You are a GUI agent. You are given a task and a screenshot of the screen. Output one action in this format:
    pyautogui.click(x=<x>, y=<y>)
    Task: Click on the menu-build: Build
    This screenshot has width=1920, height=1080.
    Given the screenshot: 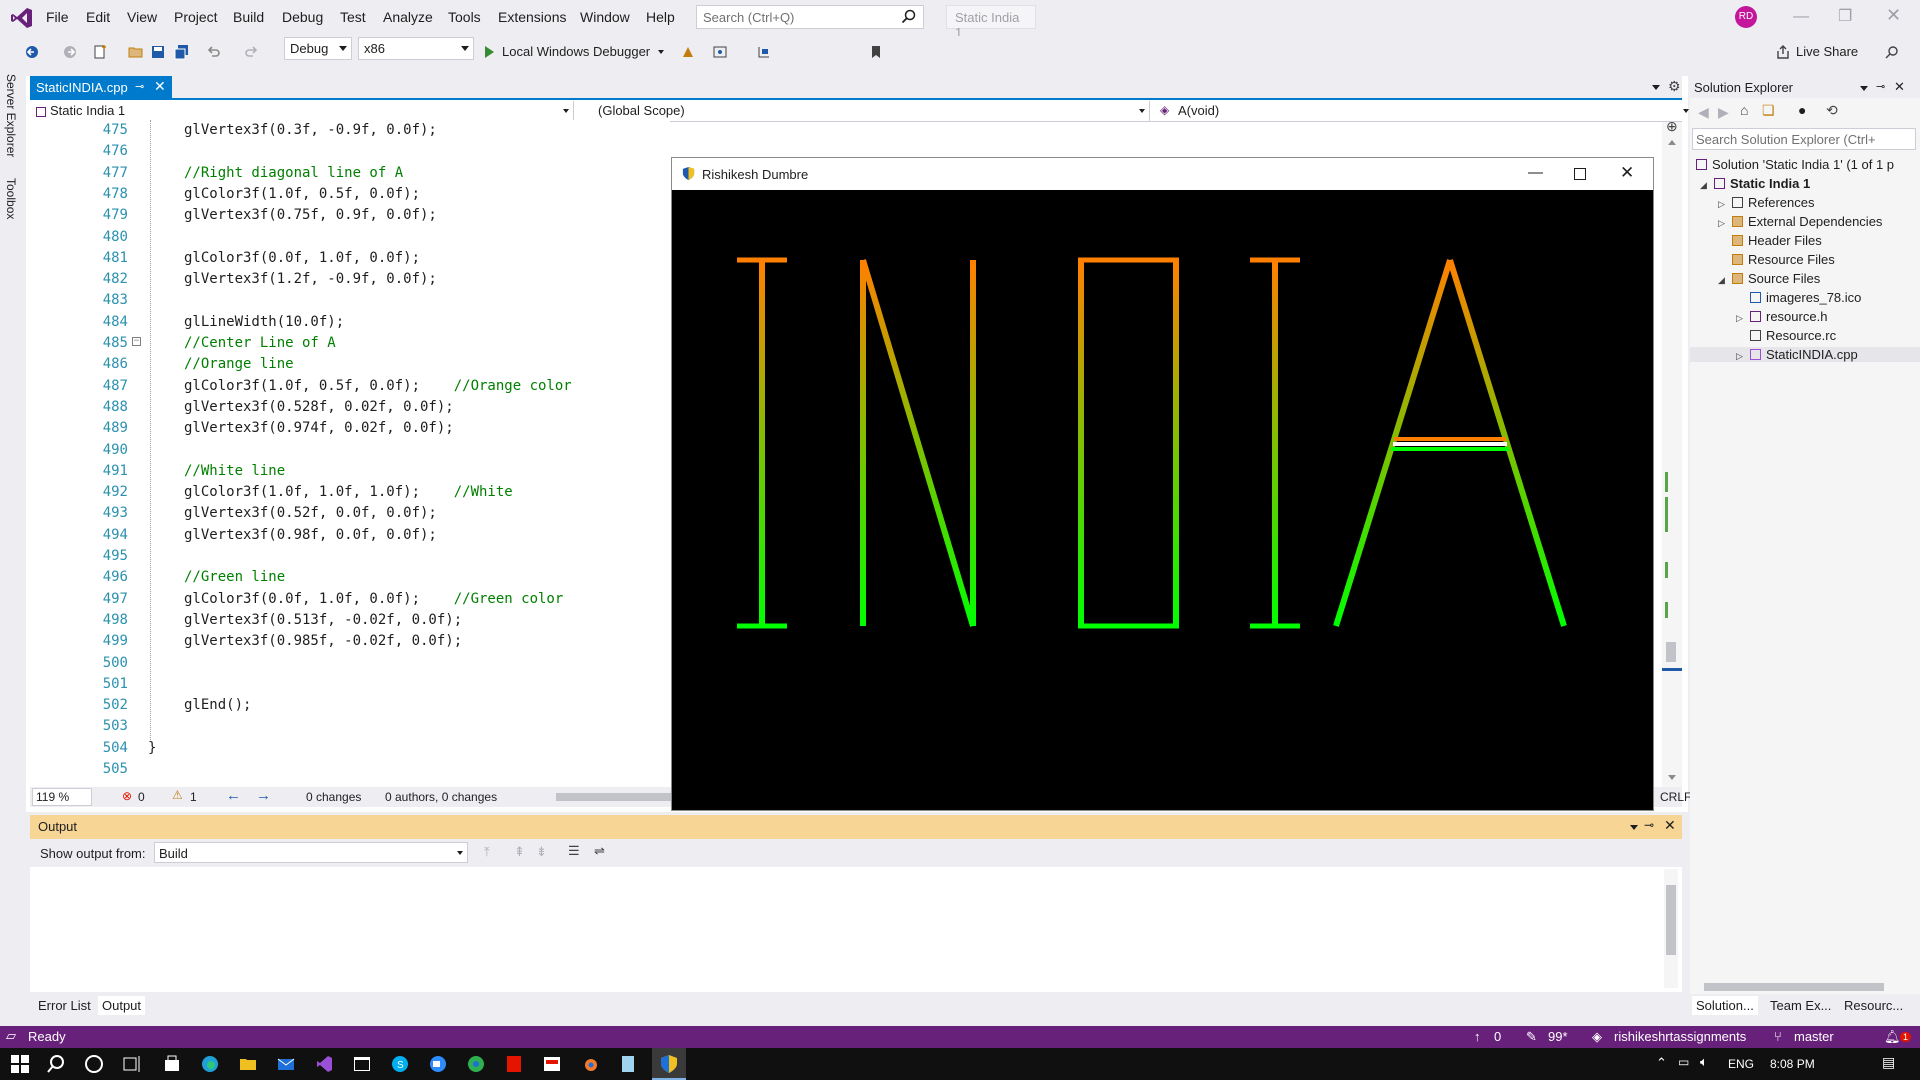 What is the action you would take?
    pyautogui.click(x=248, y=17)
    